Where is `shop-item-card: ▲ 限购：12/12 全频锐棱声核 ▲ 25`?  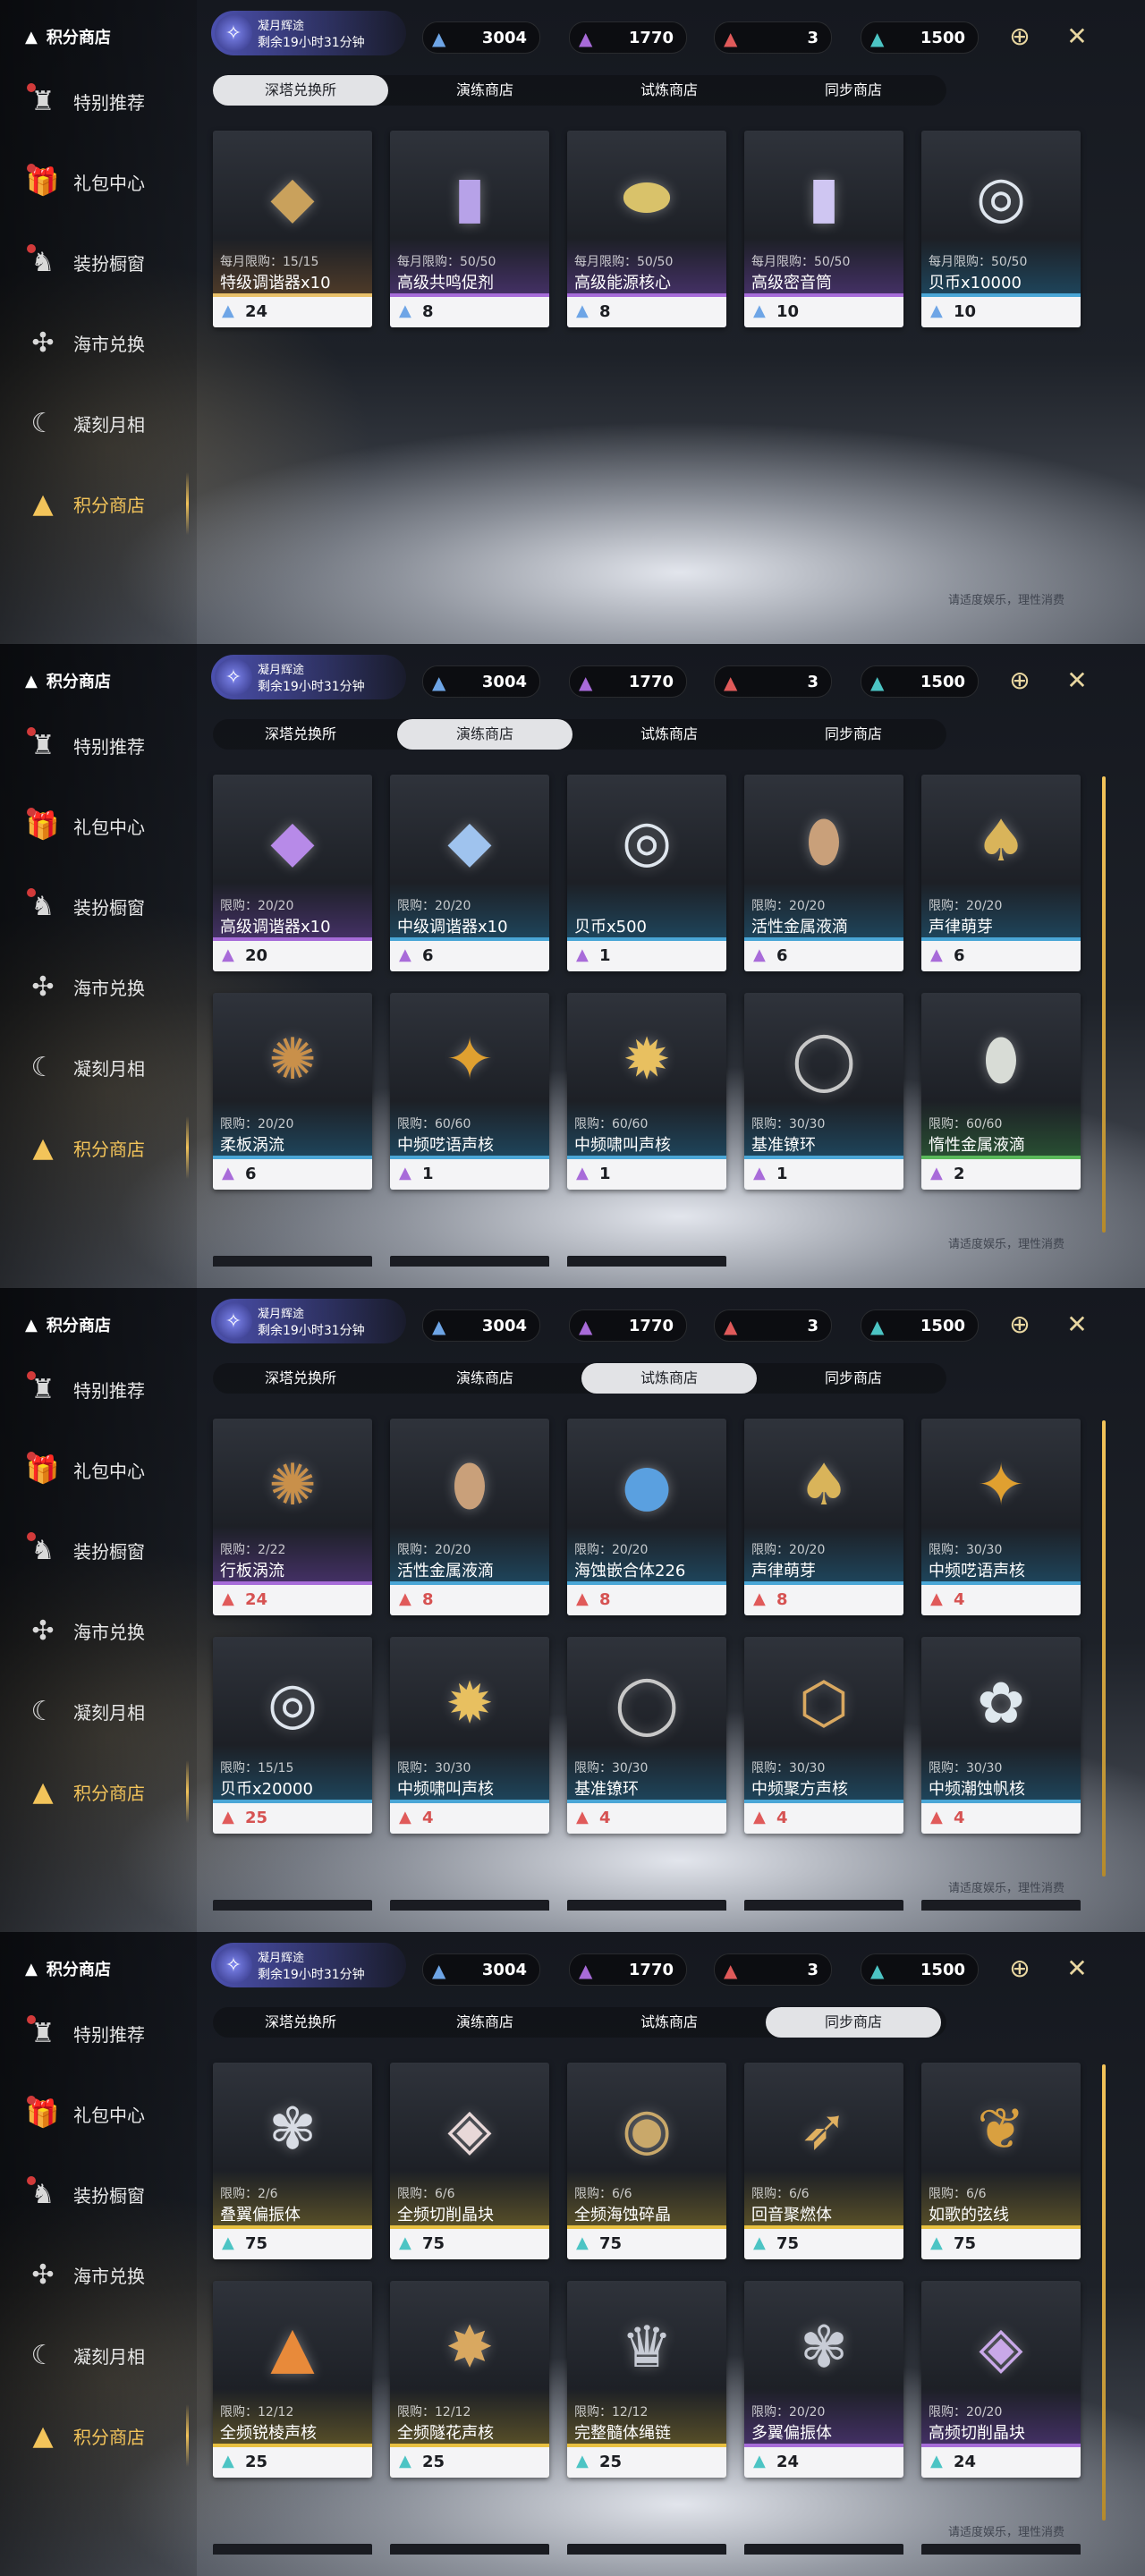 shop-item-card: ▲ 限购：12/12 全频锐棱声核 ▲ 25 is located at coordinates (292, 2379).